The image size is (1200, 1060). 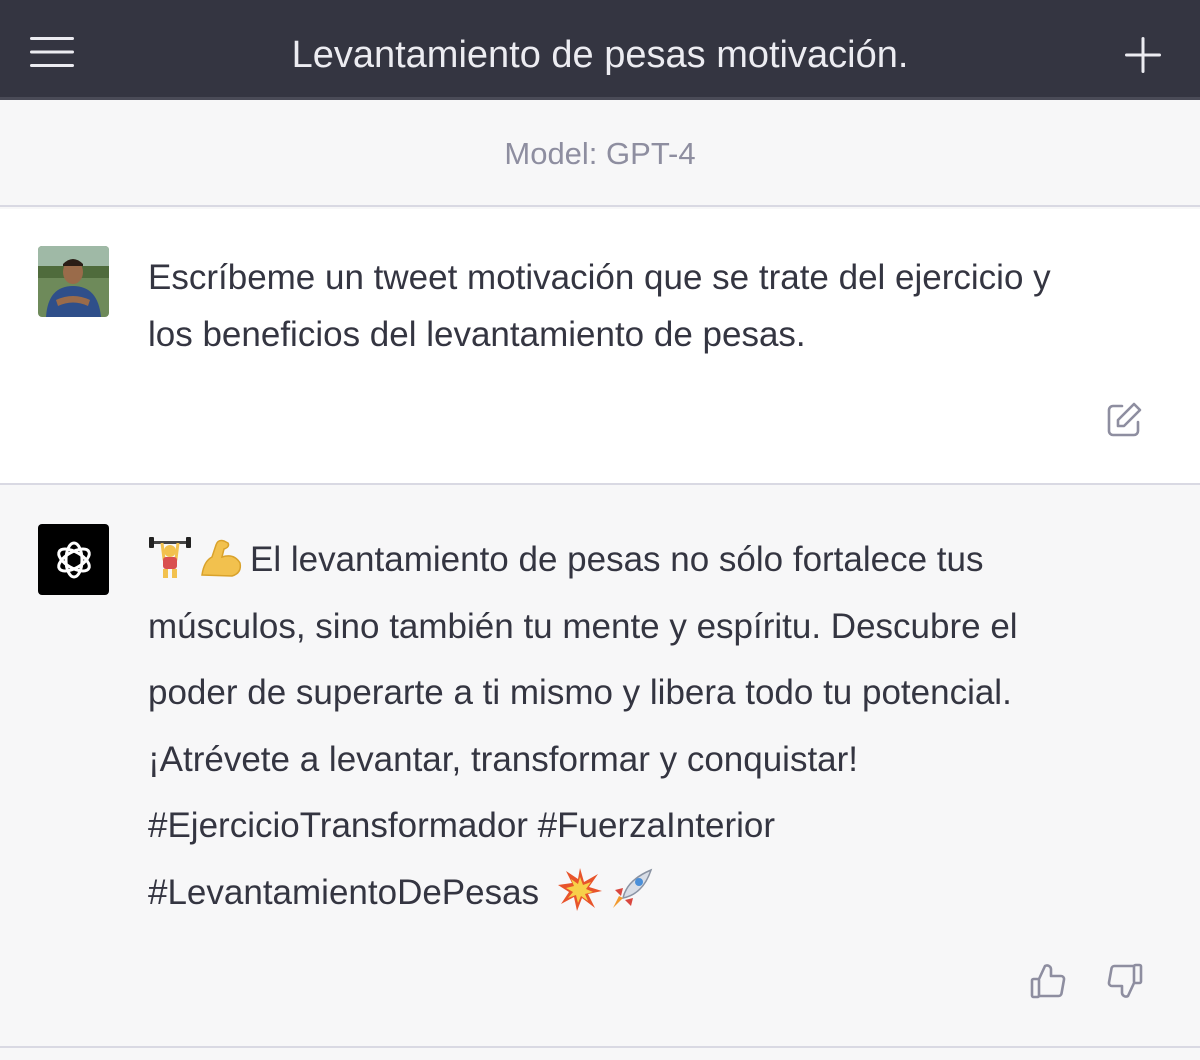 I want to click on model-bar: Model: GPT-4, so click(x=600, y=155).